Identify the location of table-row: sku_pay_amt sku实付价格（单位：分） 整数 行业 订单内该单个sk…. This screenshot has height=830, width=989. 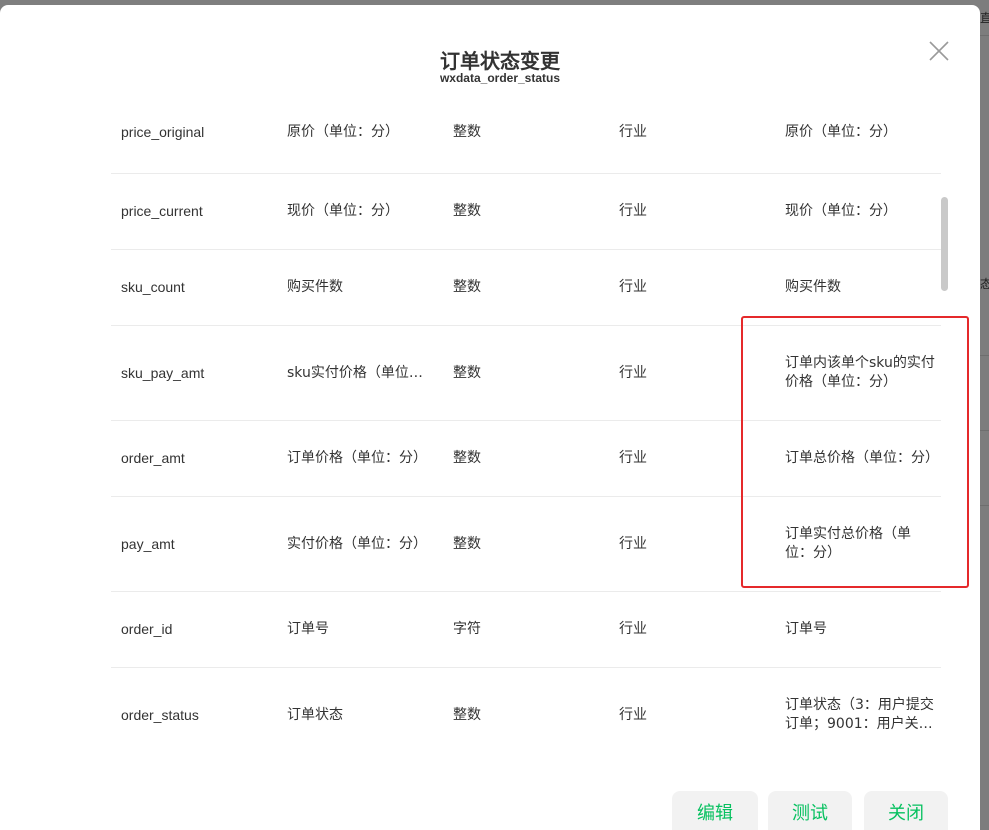
(526, 373).